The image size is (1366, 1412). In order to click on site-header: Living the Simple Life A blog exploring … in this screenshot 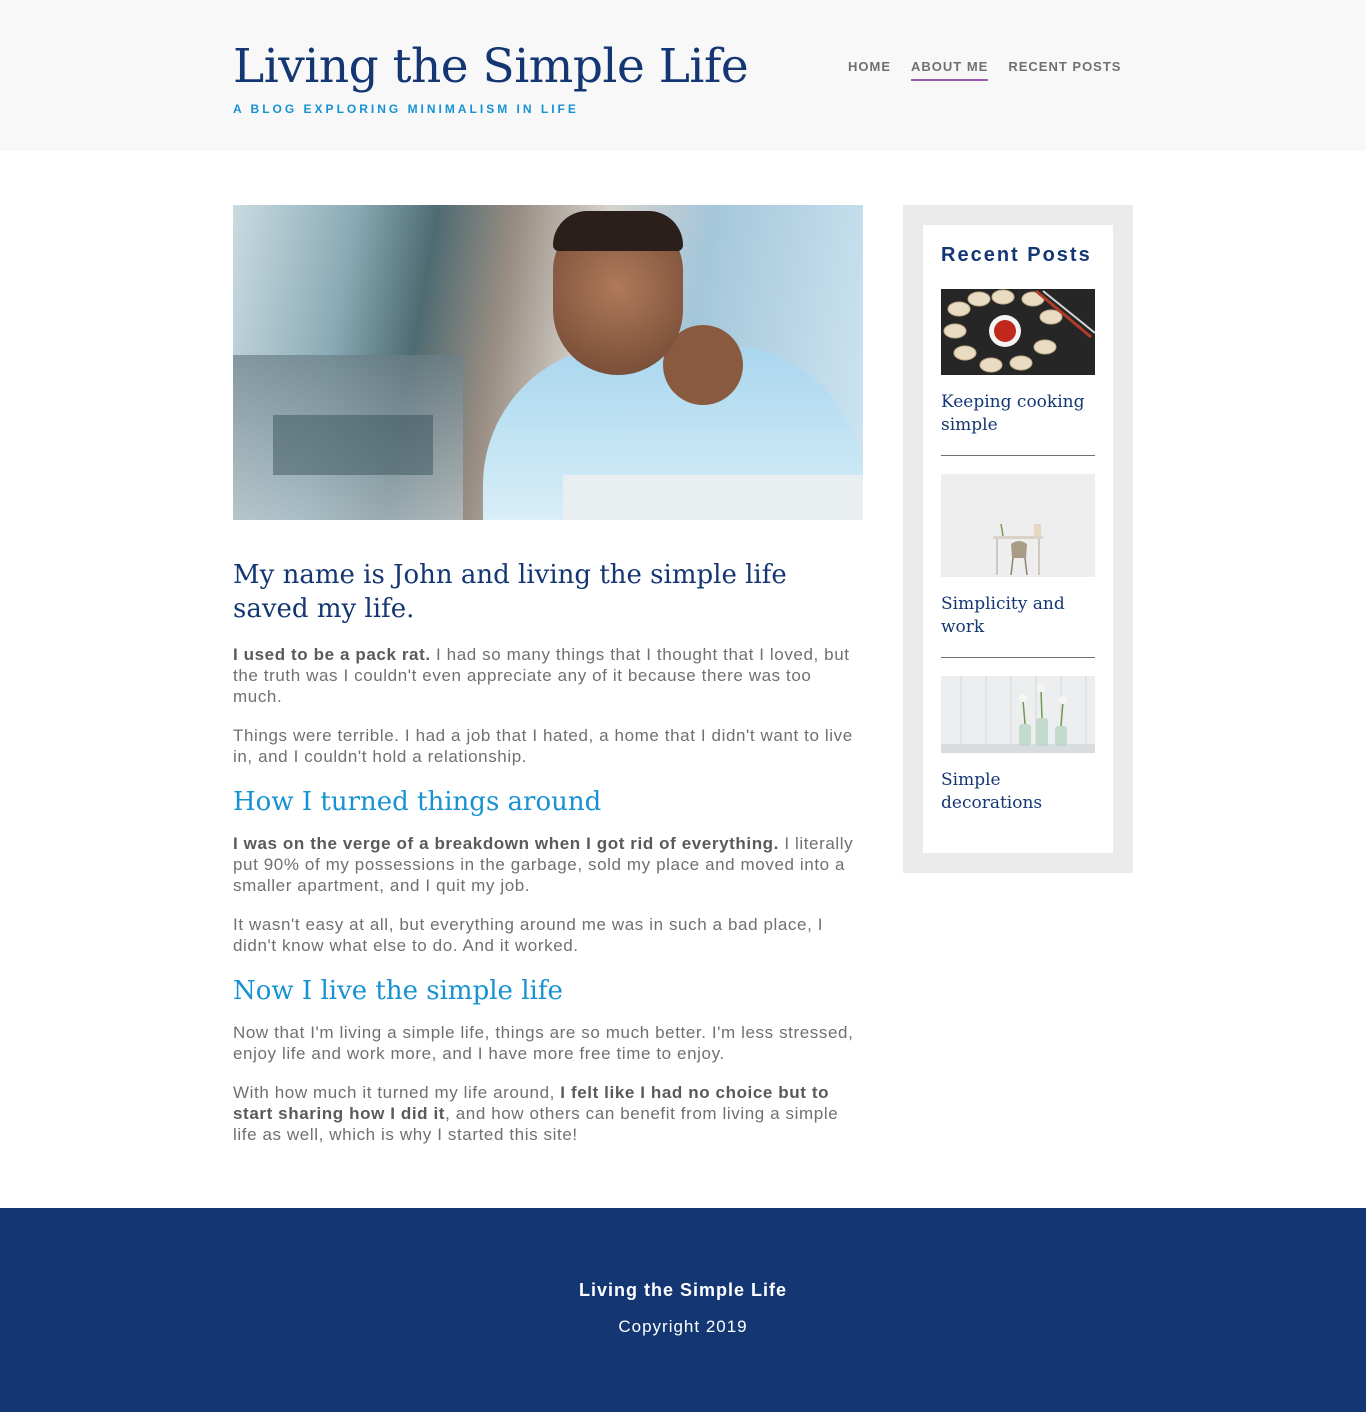, I will do `click(683, 75)`.